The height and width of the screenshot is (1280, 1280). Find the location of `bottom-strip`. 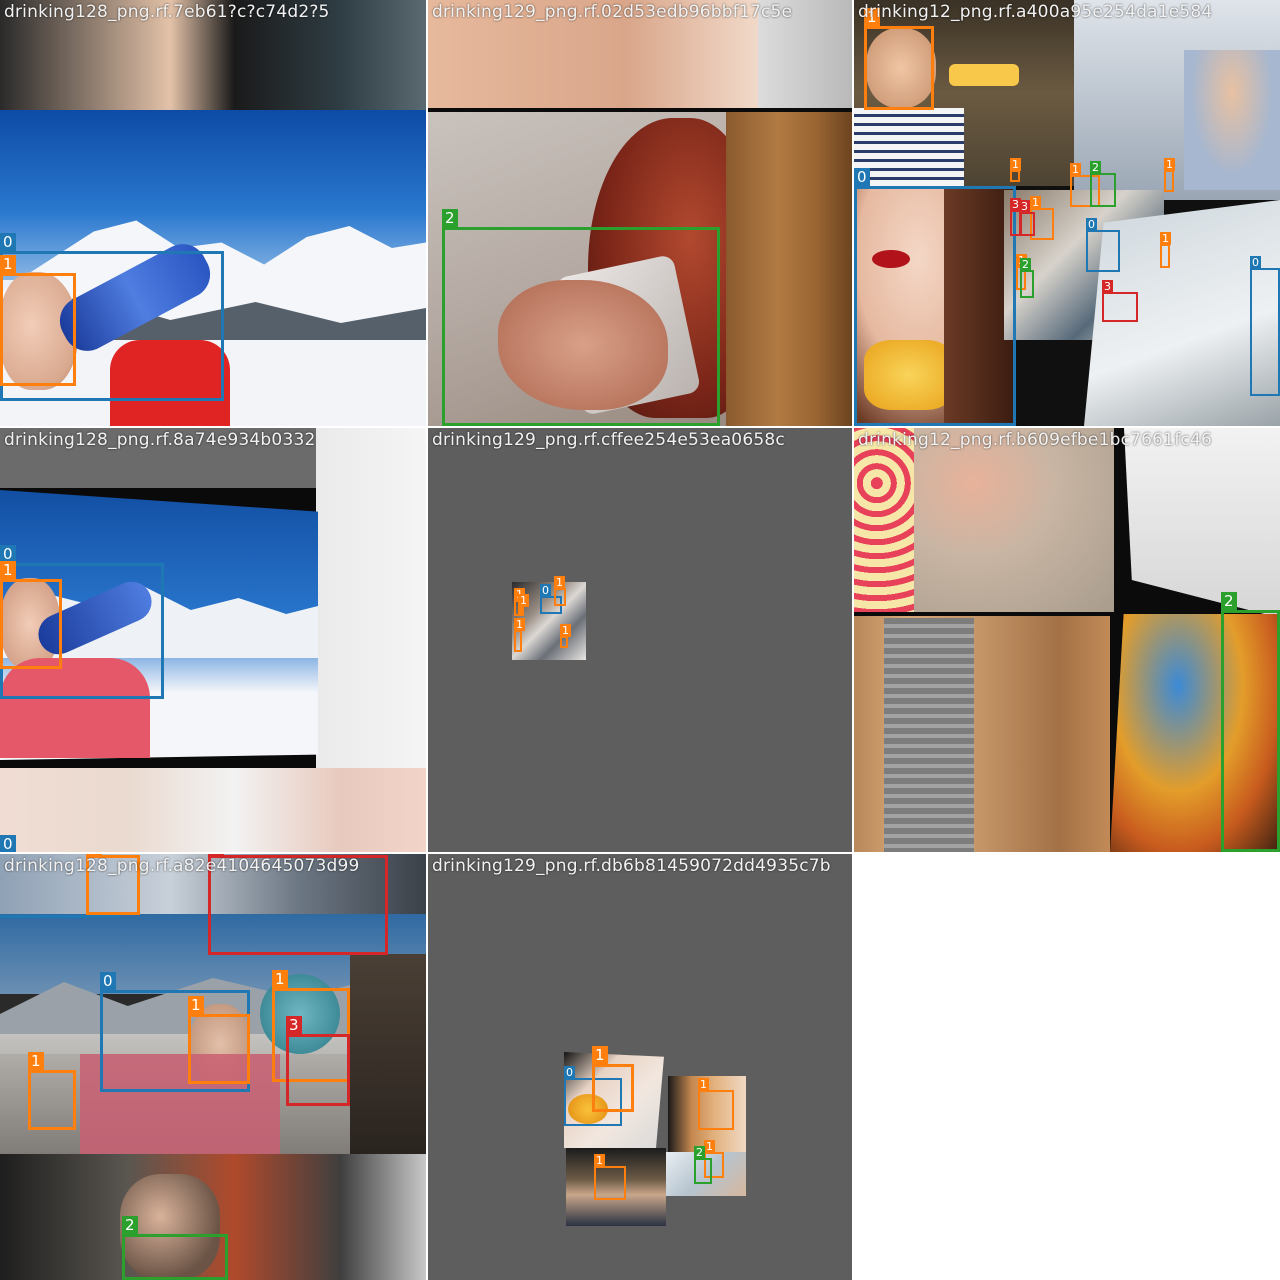

bottom-strip is located at coordinates (213, 810).